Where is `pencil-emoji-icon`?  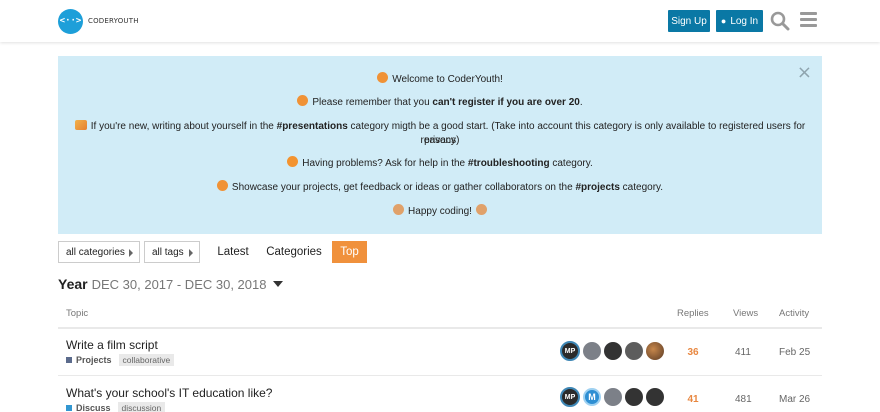
pencil-emoji-icon is located at coordinates (80, 125).